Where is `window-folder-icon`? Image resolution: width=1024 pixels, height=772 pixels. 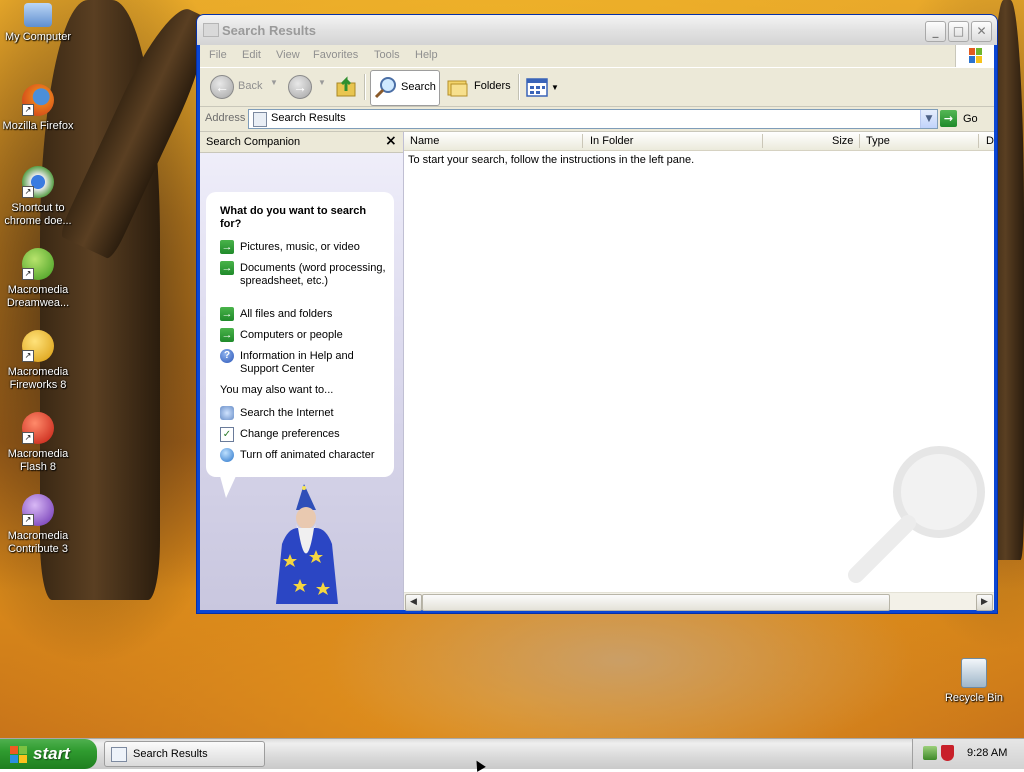
window-folder-icon is located at coordinates (211, 30).